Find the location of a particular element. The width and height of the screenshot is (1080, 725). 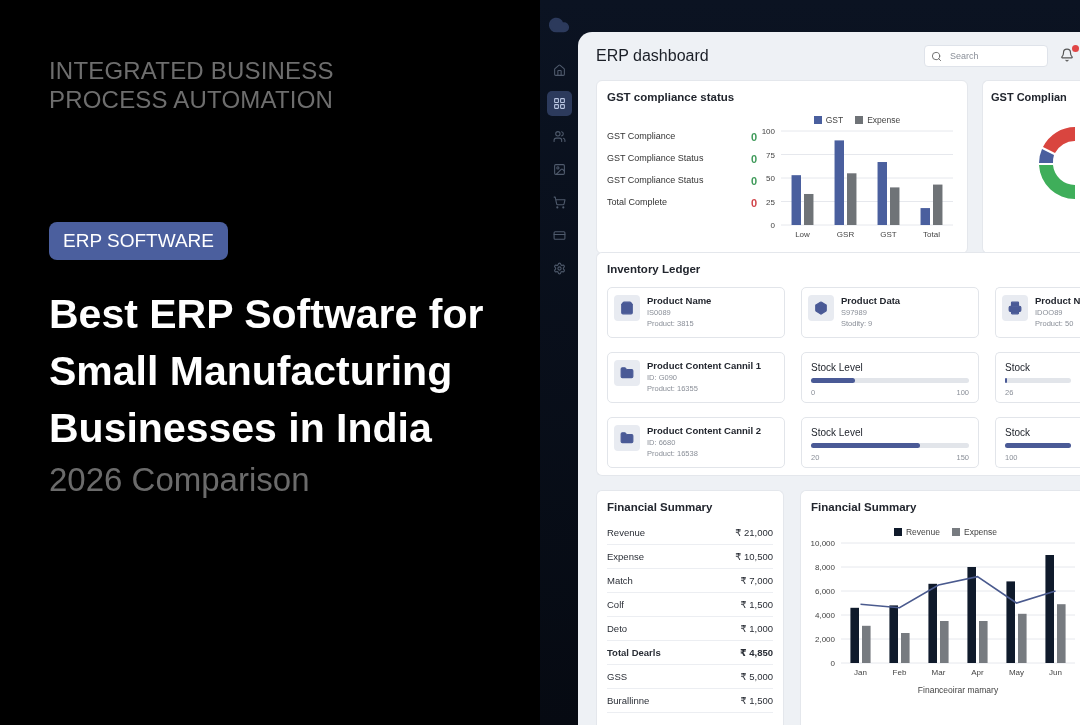

axis-category-label: Mar is located at coordinates (938, 672).